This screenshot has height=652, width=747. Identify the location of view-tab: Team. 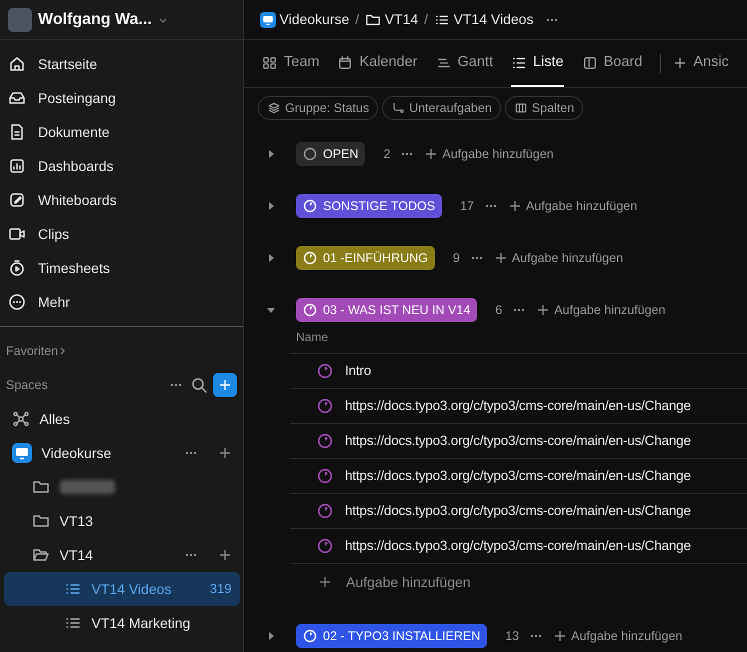
(291, 63).